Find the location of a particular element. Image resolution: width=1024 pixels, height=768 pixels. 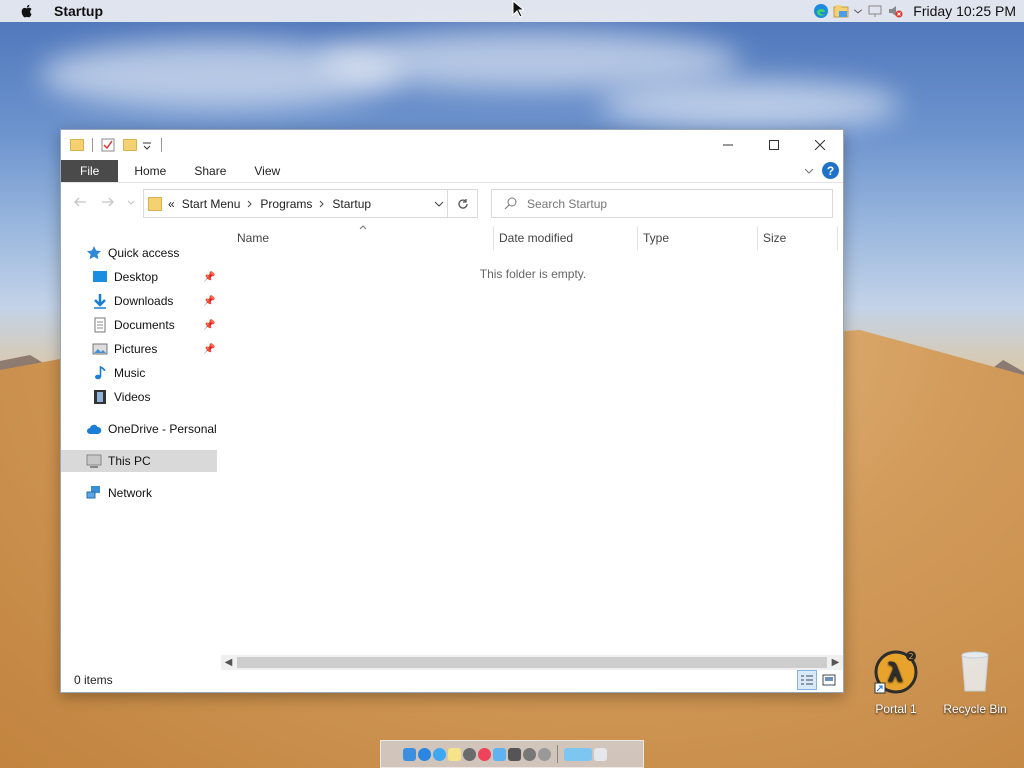

breadcrumb-startup: Startup is located at coordinates (351, 204).